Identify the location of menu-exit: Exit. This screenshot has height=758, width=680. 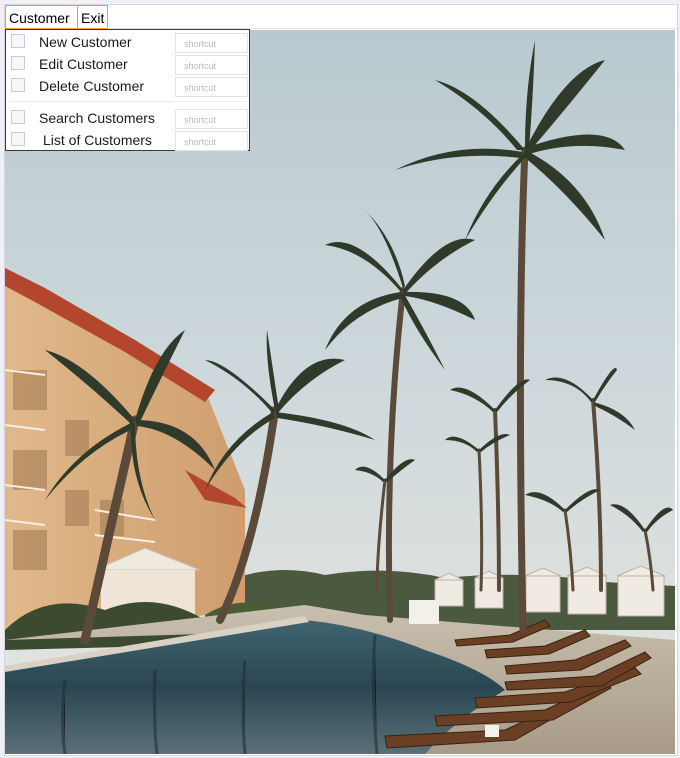
(92, 17).